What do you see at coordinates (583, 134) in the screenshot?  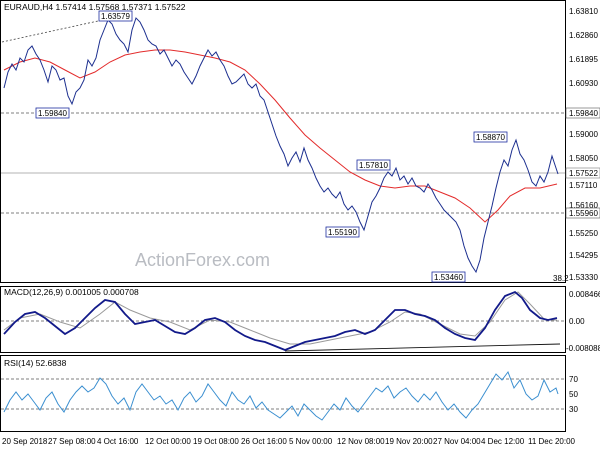 I see `y-tick: 1.59000` at bounding box center [583, 134].